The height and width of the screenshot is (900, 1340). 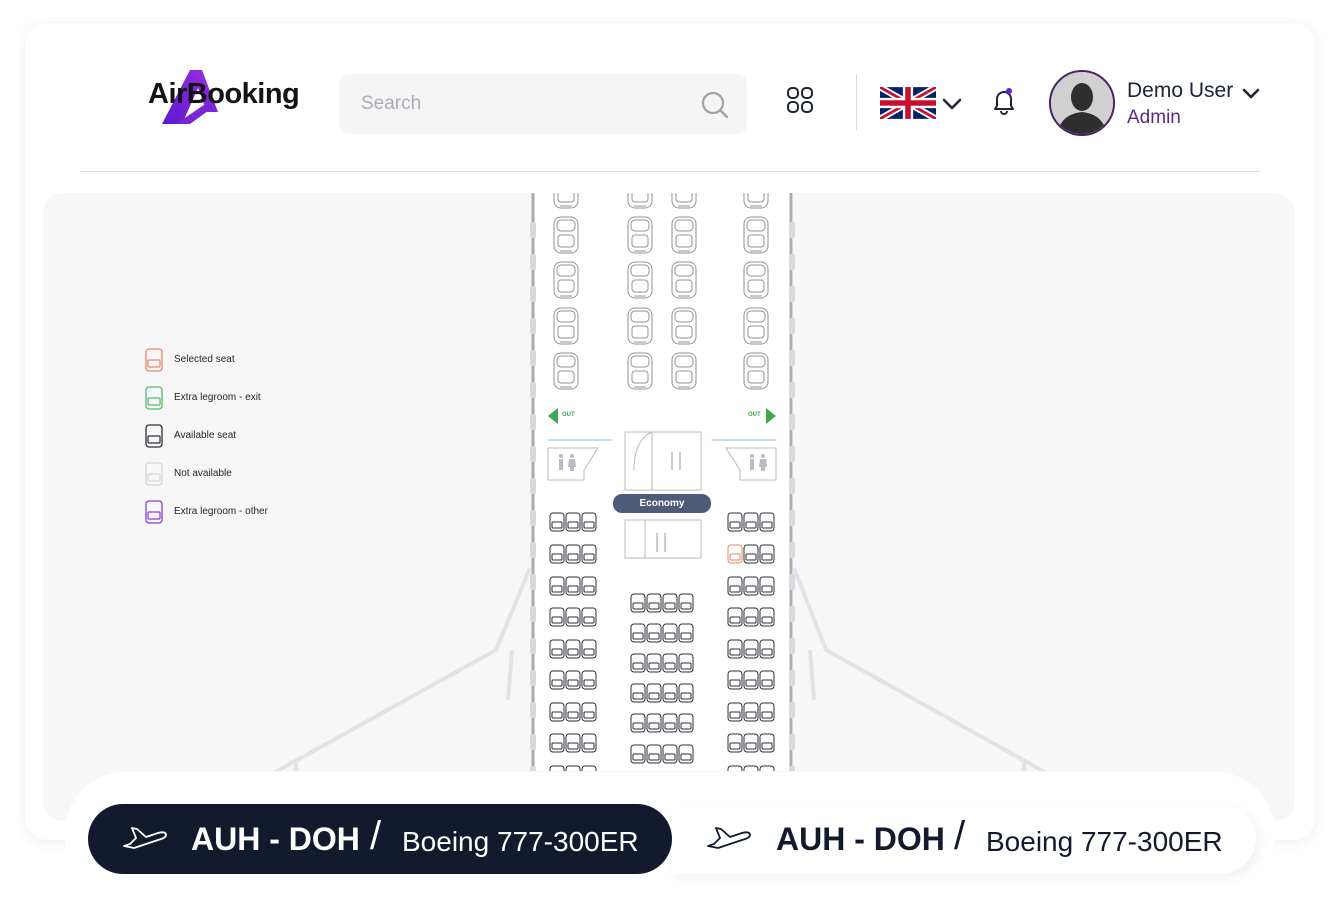 I want to click on airplane-icon, so click(x=729, y=838).